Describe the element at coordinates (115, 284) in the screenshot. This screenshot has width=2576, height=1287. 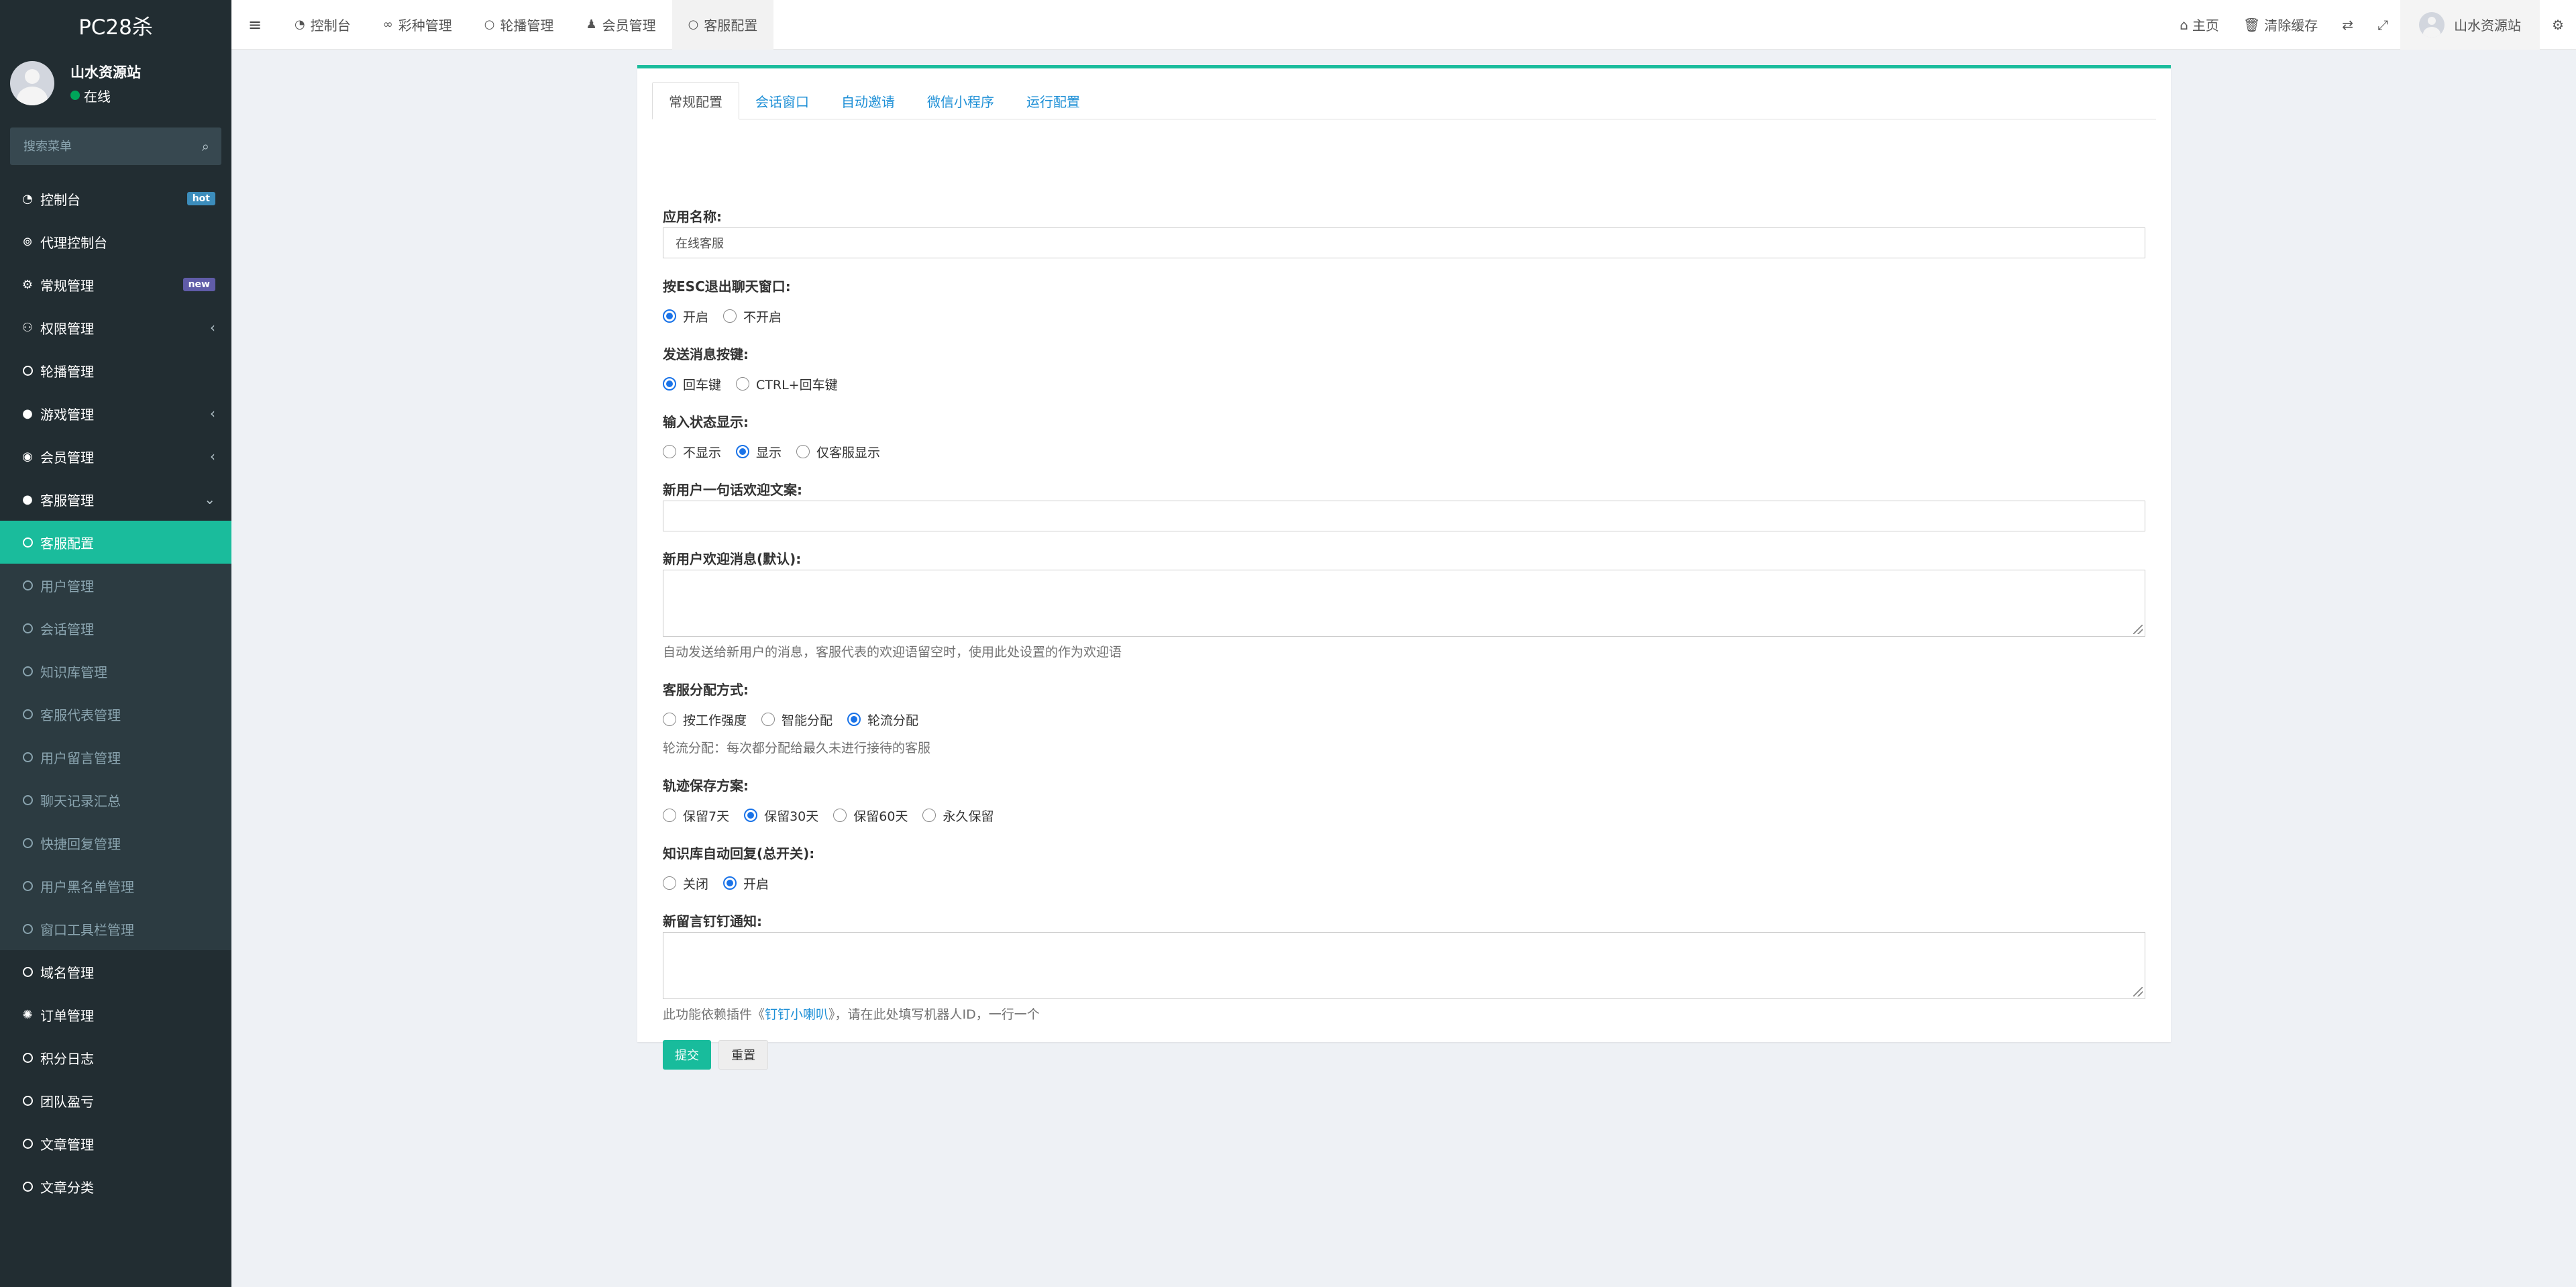
I see `sidebar-item-general: ⚙ 常规管理 new` at that location.